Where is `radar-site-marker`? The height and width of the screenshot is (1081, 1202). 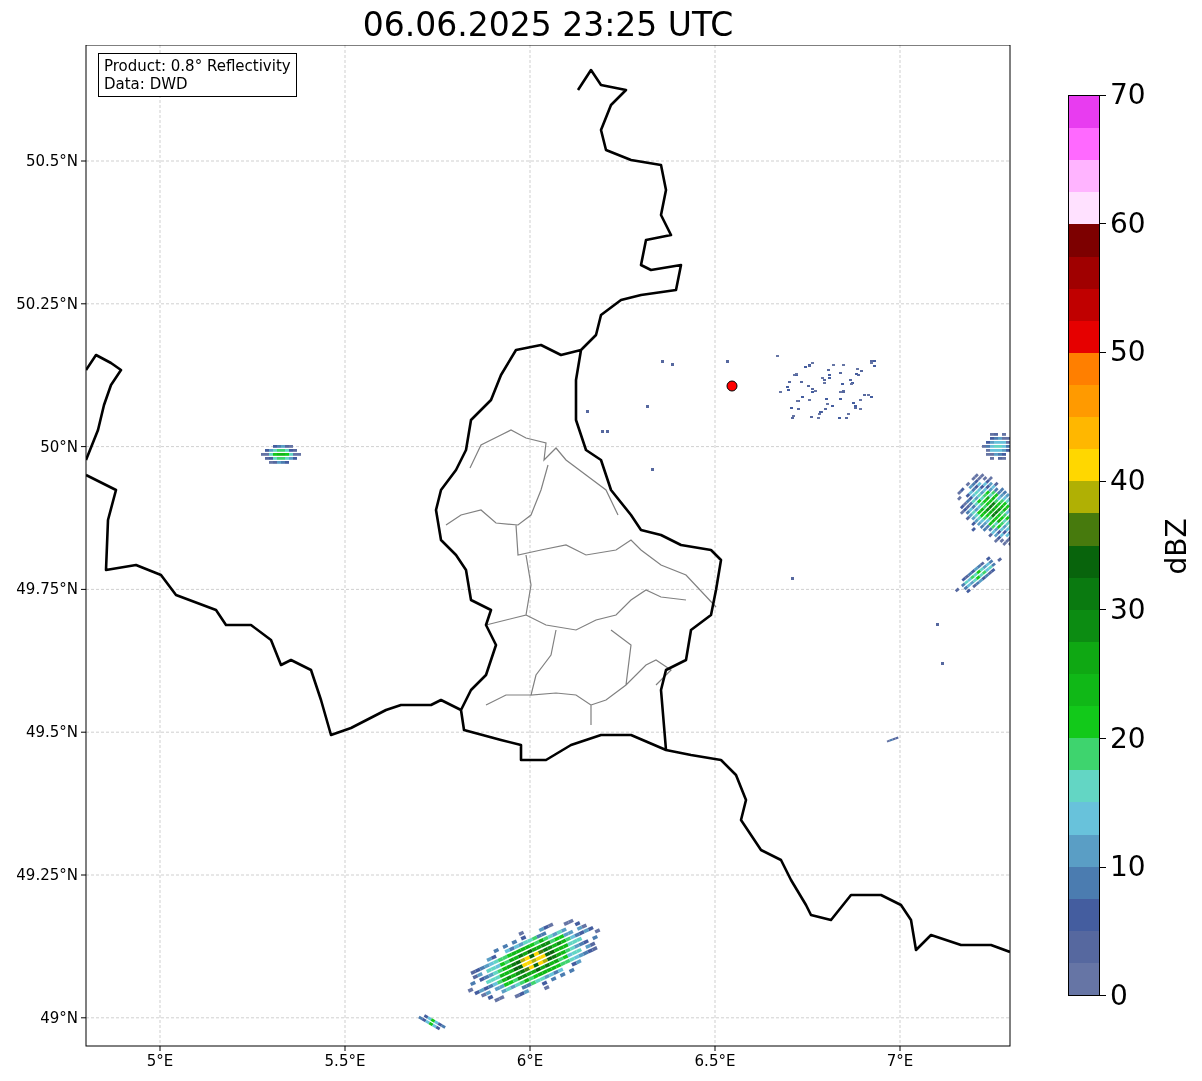
radar-site-marker is located at coordinates (732, 386).